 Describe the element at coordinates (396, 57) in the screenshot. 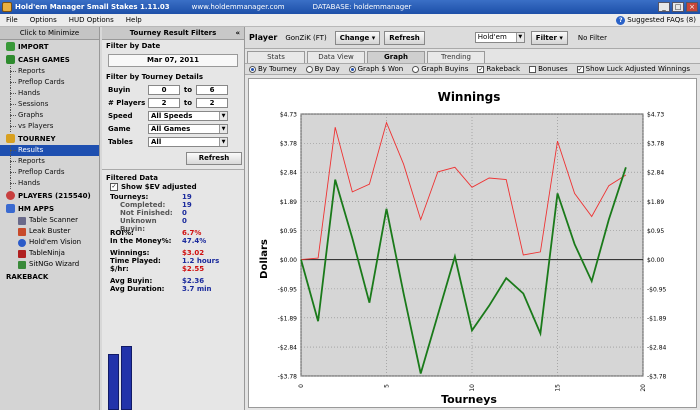

I see `tab-graph: Graph` at that location.